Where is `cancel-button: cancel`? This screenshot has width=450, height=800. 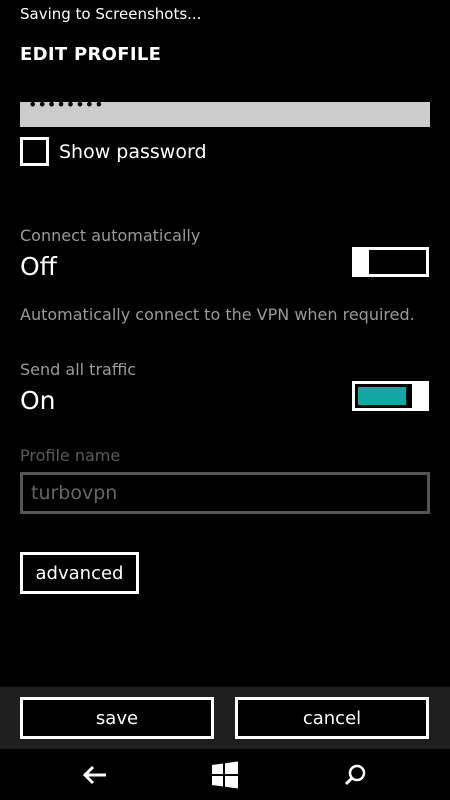
cancel-button: cancel is located at coordinates (332, 718).